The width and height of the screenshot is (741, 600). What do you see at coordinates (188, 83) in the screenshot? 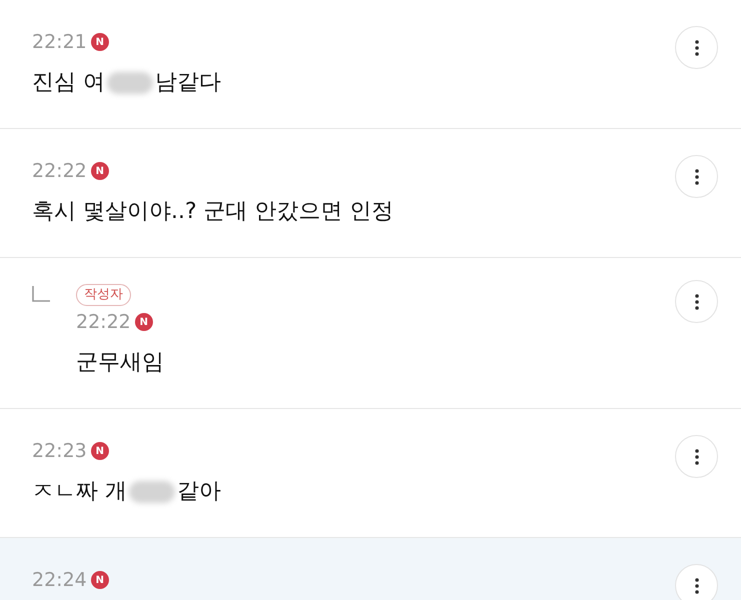
I see `comment-text: 남같다` at bounding box center [188, 83].